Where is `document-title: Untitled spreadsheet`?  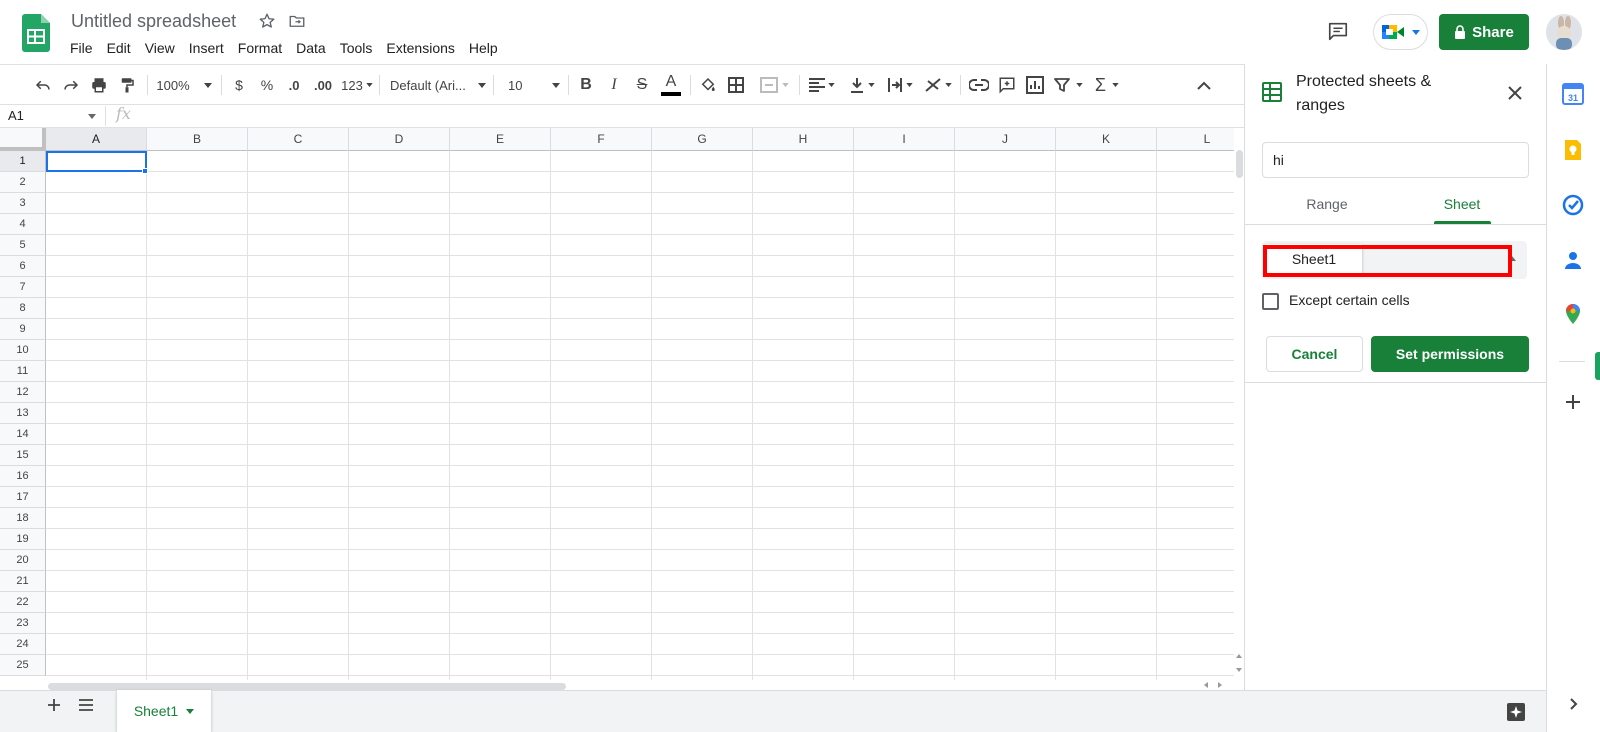 document-title: Untitled spreadsheet is located at coordinates (153, 21).